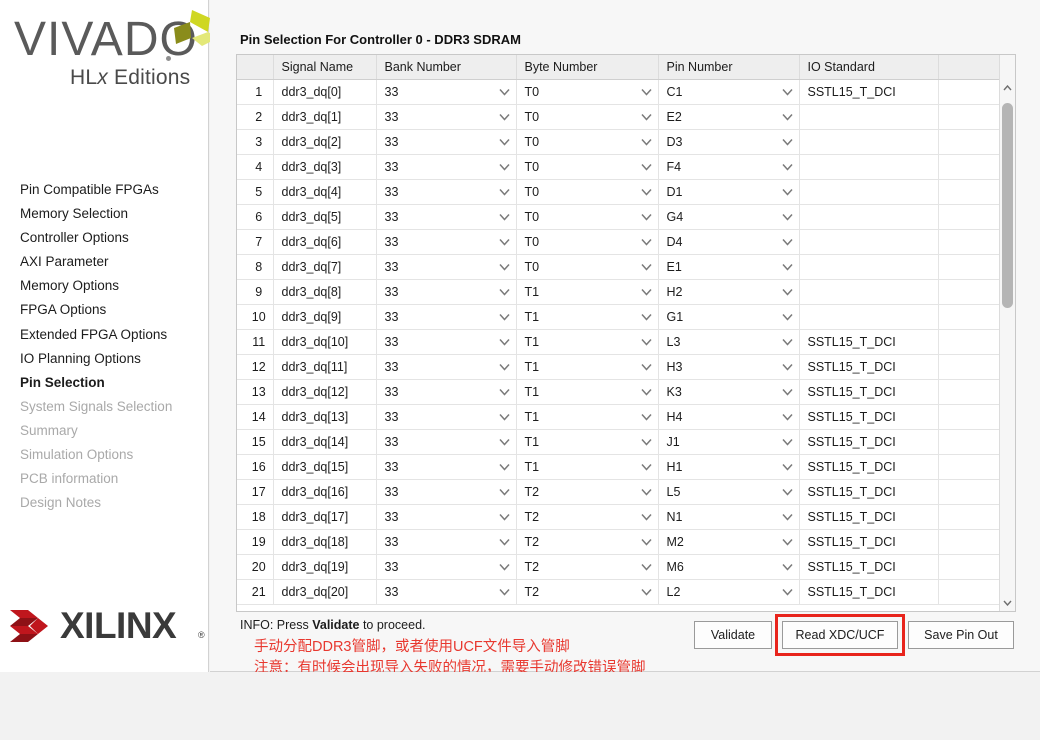 This screenshot has width=1040, height=740. Describe the element at coordinates (729, 542) in the screenshot. I see `cell-pin-number-combo: M2` at that location.